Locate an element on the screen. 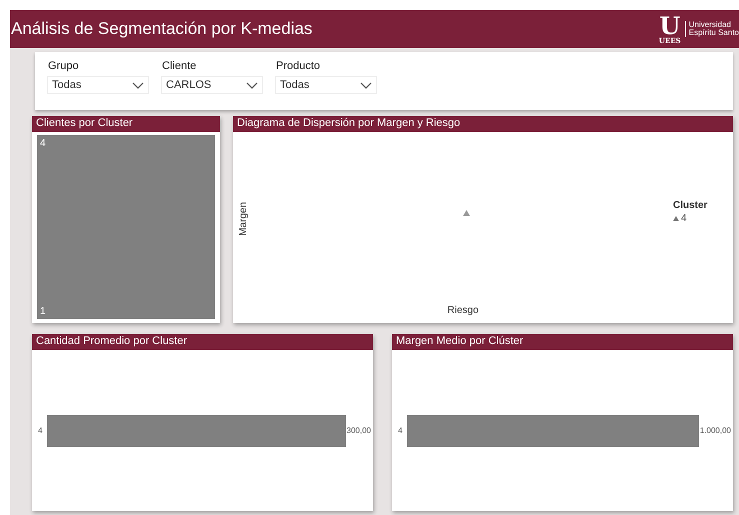 This screenshot has height=515, width=739. axis-label: Margen is located at coordinates (243, 219).